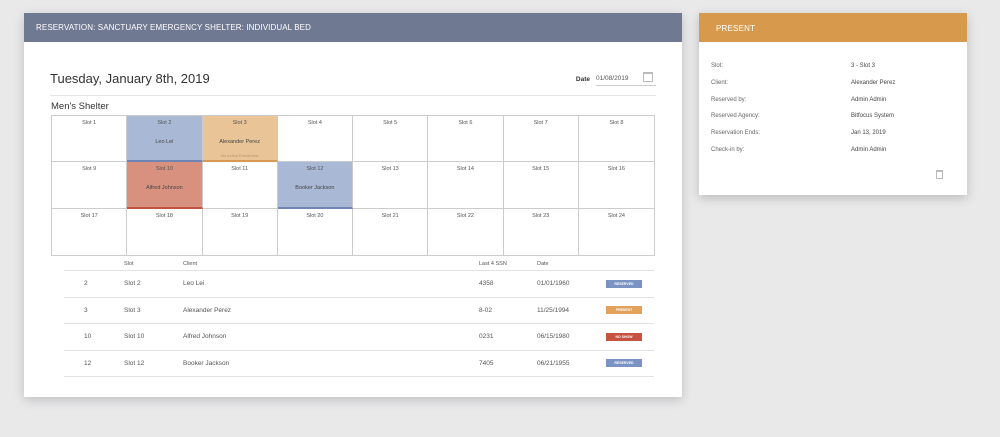 This screenshot has width=1000, height=437. Describe the element at coordinates (465, 123) in the screenshot. I see `slot-label: Slot 6` at that location.